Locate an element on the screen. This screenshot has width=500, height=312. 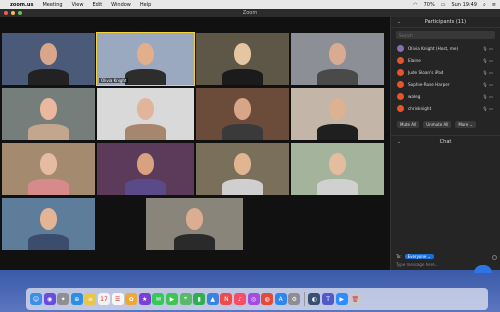
imovie-icon: ★ is located at coordinates (144, 299).